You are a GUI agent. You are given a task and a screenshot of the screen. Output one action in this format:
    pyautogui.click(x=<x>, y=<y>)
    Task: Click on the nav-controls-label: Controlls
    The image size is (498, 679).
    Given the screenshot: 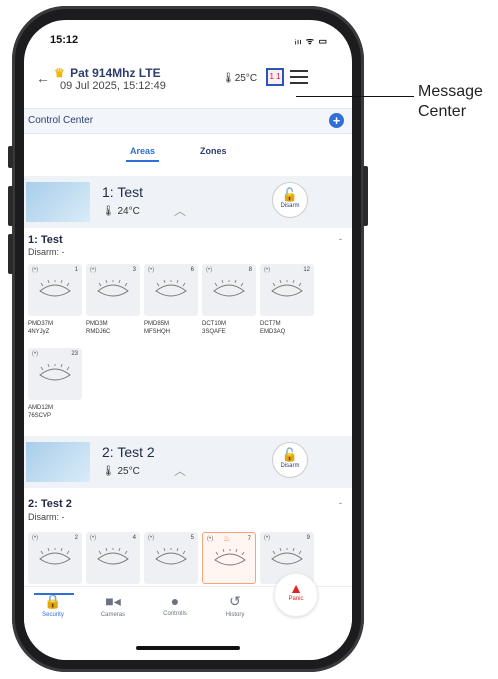 What is the action you would take?
    pyautogui.click(x=175, y=614)
    